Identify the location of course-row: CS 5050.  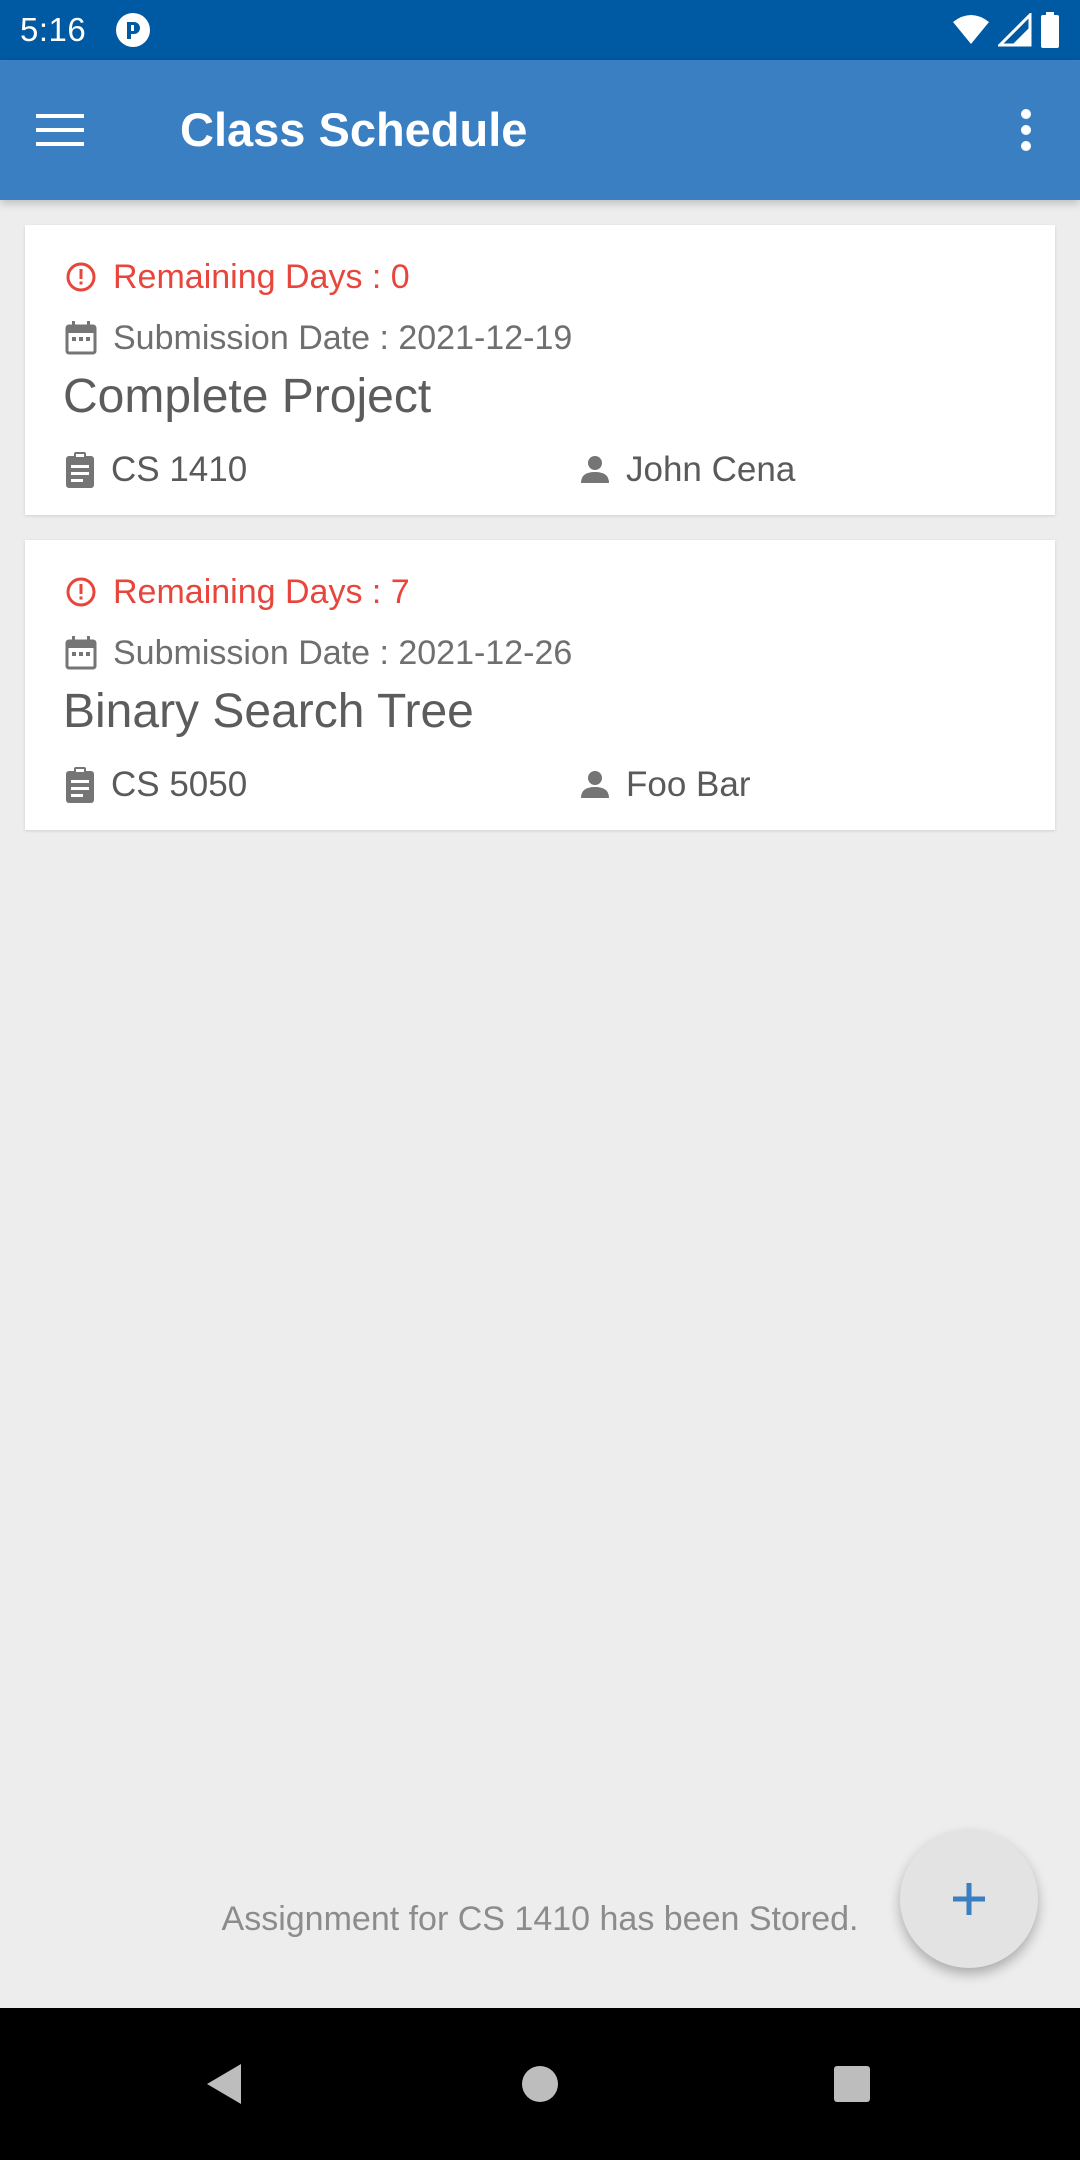
(156, 785).